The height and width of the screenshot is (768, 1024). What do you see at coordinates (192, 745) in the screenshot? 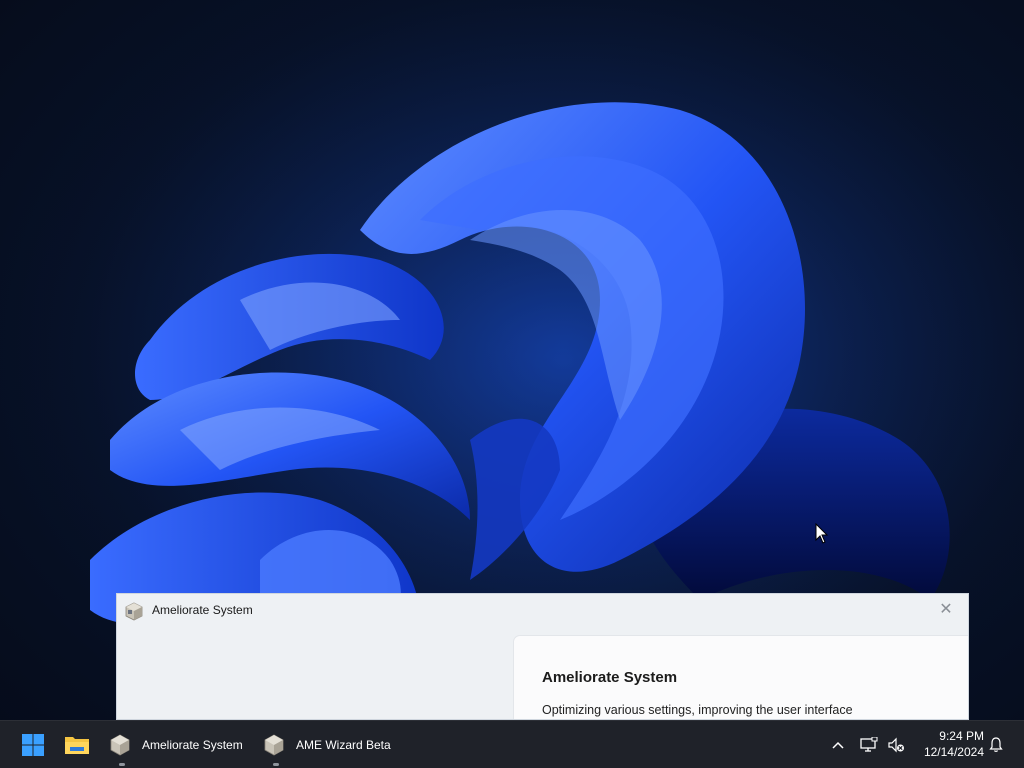
I see `taskbar-app-label: Ameliorate System` at bounding box center [192, 745].